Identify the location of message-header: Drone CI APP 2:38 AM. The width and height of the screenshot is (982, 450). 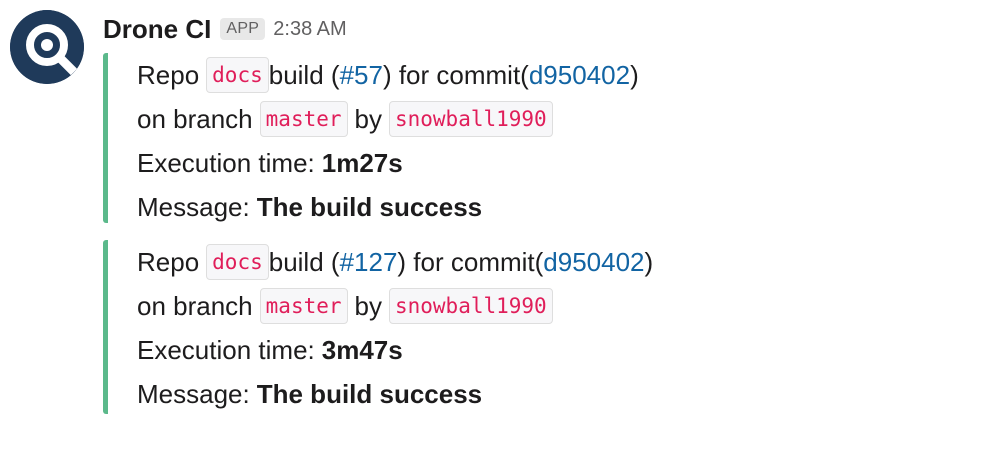
(225, 29).